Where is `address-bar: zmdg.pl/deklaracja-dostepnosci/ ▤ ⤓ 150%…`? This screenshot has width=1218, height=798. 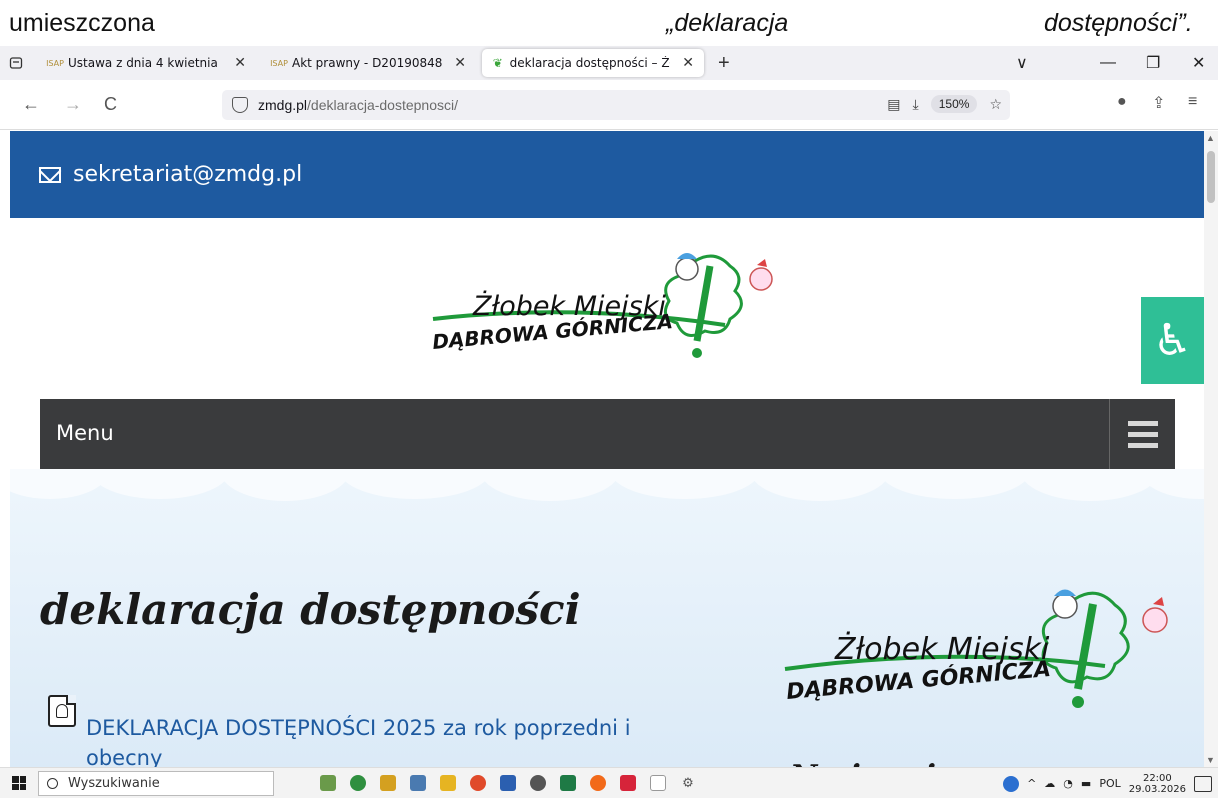 address-bar: zmdg.pl/deklaracja-dostepnosci/ ▤ ⤓ 150%… is located at coordinates (616, 105).